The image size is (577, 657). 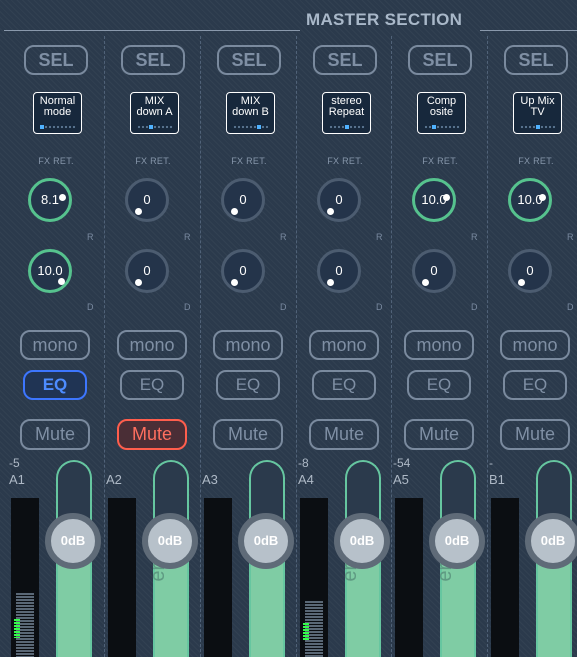 I want to click on mode-selector: MIX down A, so click(x=154, y=113).